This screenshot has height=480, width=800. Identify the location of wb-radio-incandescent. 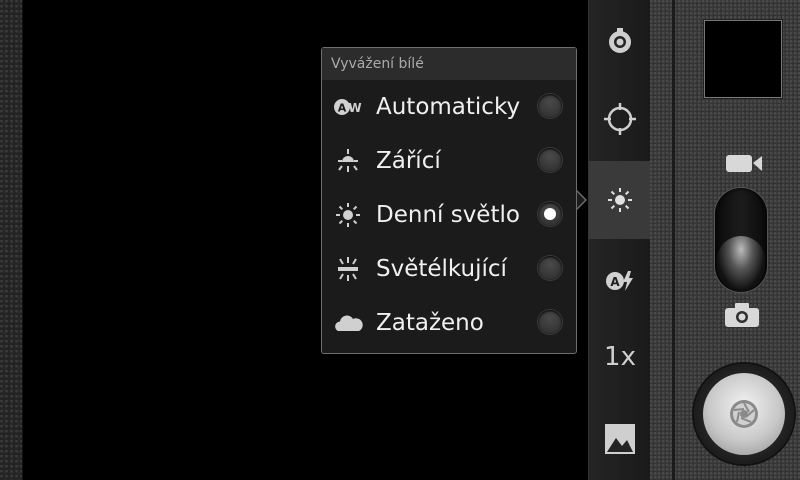
(550, 160).